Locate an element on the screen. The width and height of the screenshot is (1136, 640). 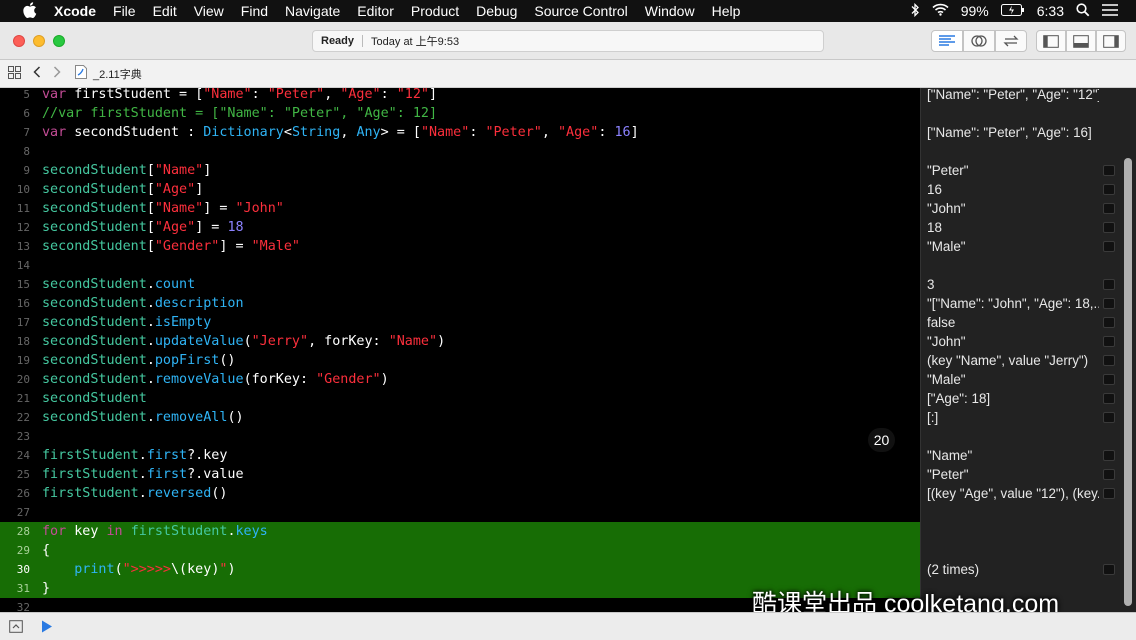
code-line: 12 secondStudent["Age"] = 18 is located at coordinates (460, 227).